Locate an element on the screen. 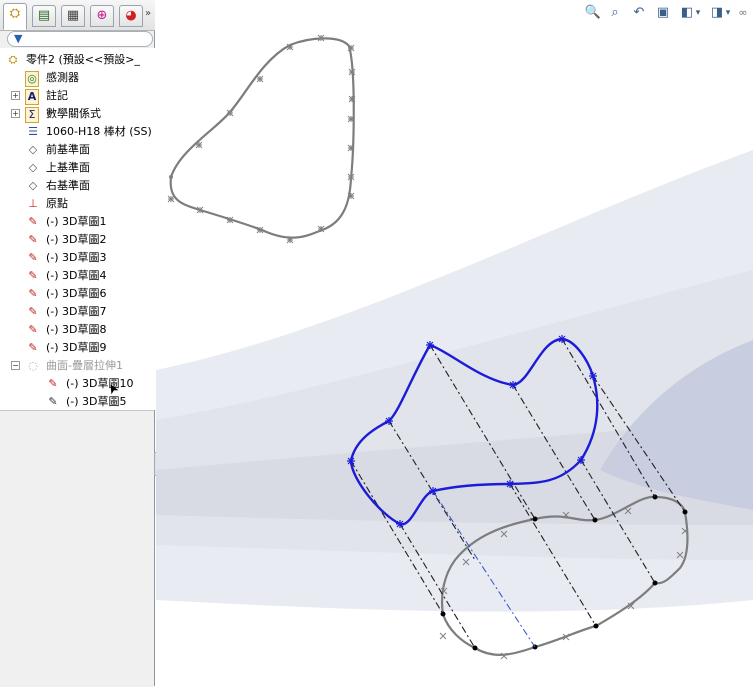 The image size is (753, 687). view-orientation-dropdown-icon: ▾ is located at coordinates (698, 13).